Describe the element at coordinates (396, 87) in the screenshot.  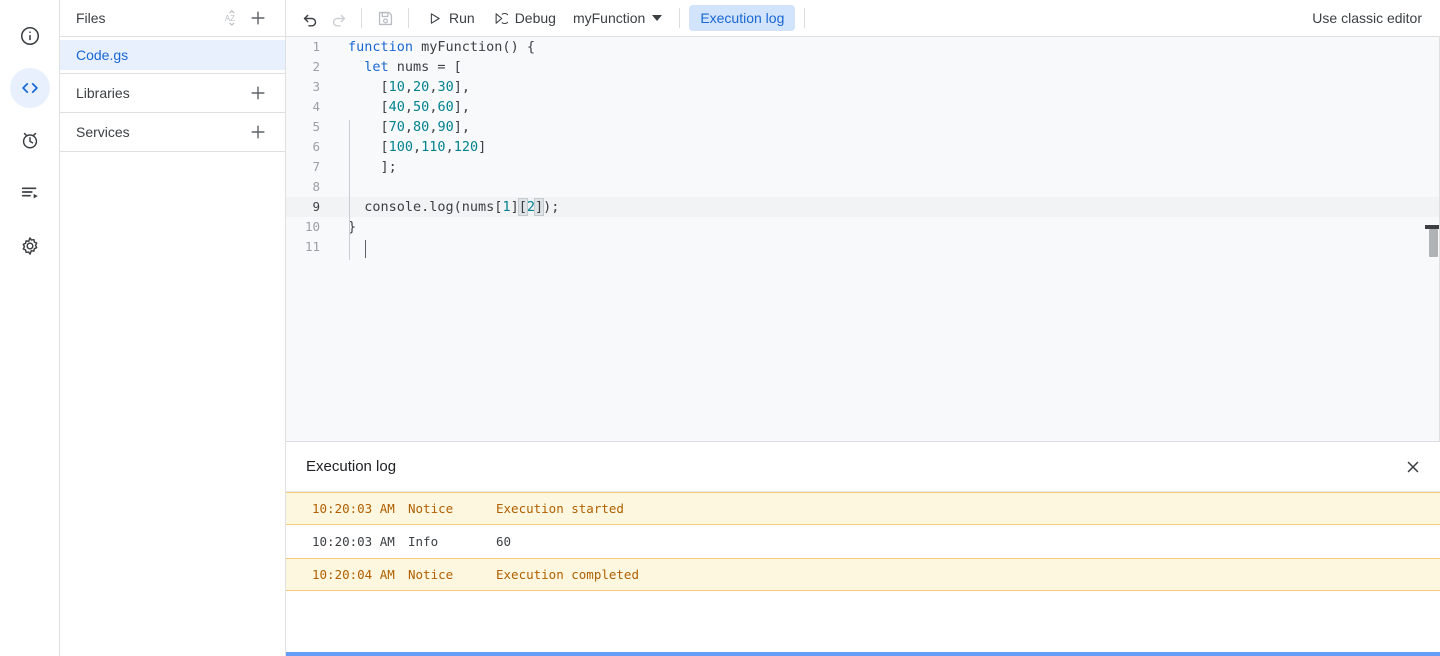
I see `code-token: 10` at that location.